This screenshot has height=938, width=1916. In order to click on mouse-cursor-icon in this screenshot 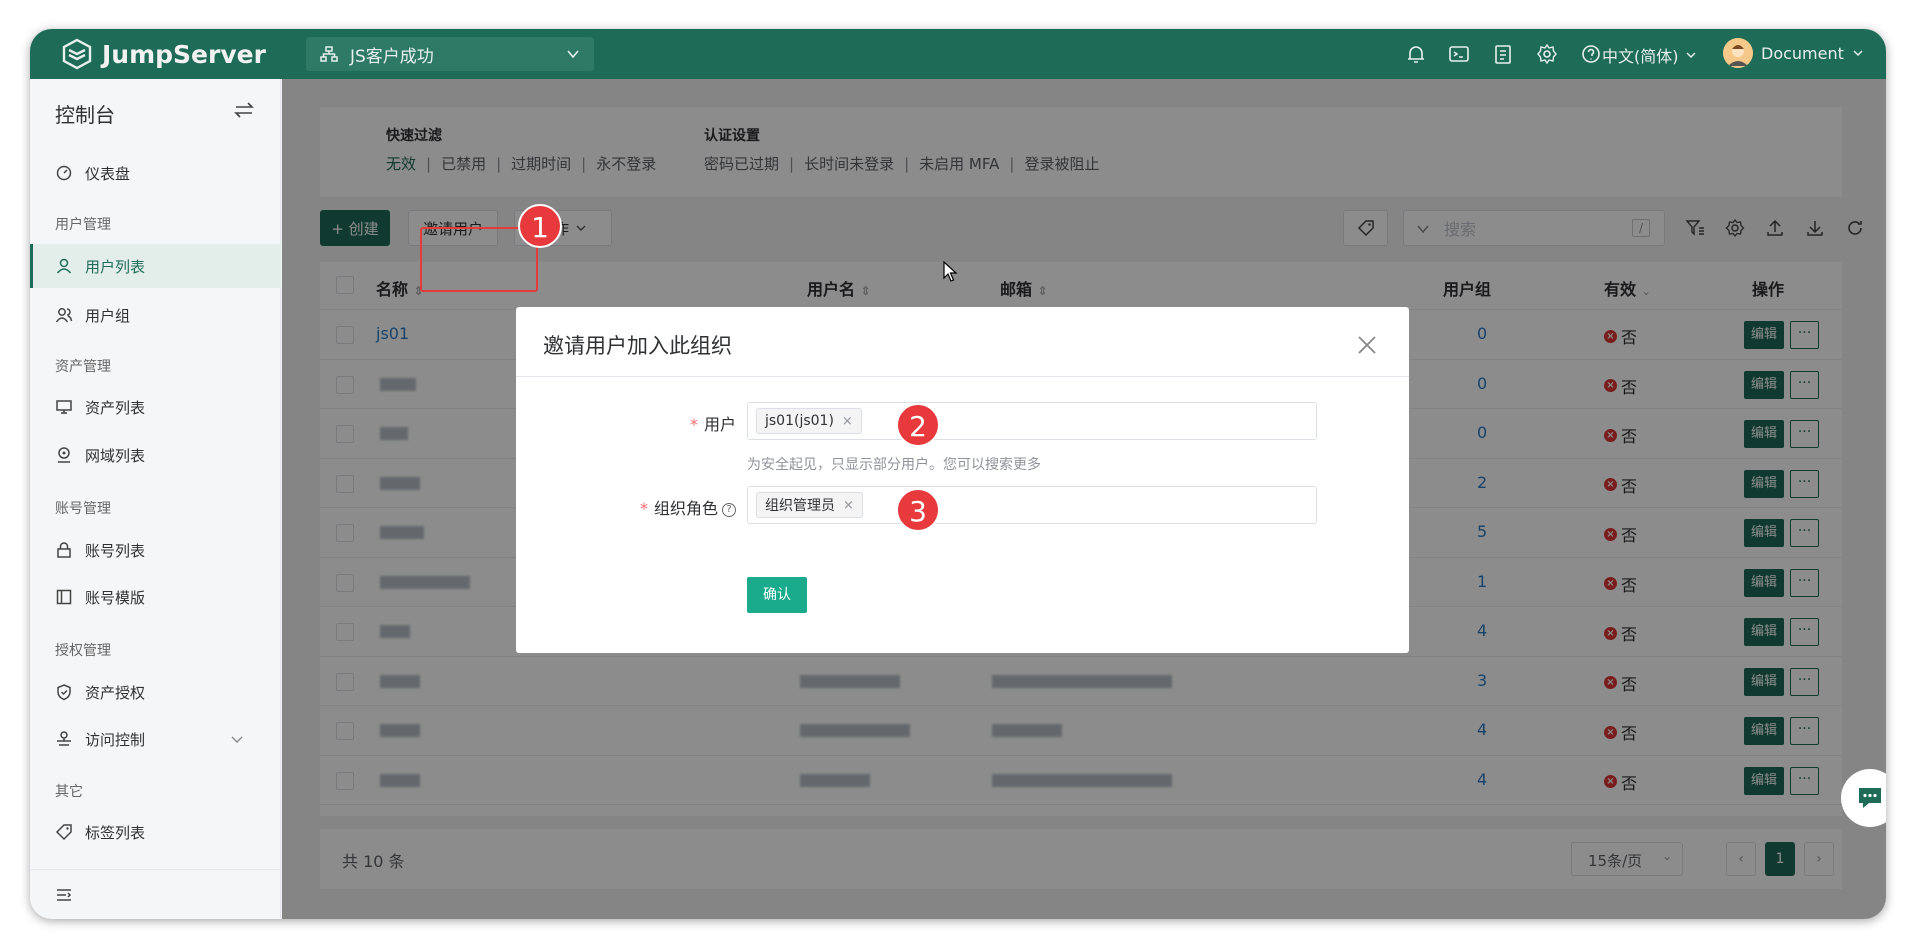, I will do `click(950, 271)`.